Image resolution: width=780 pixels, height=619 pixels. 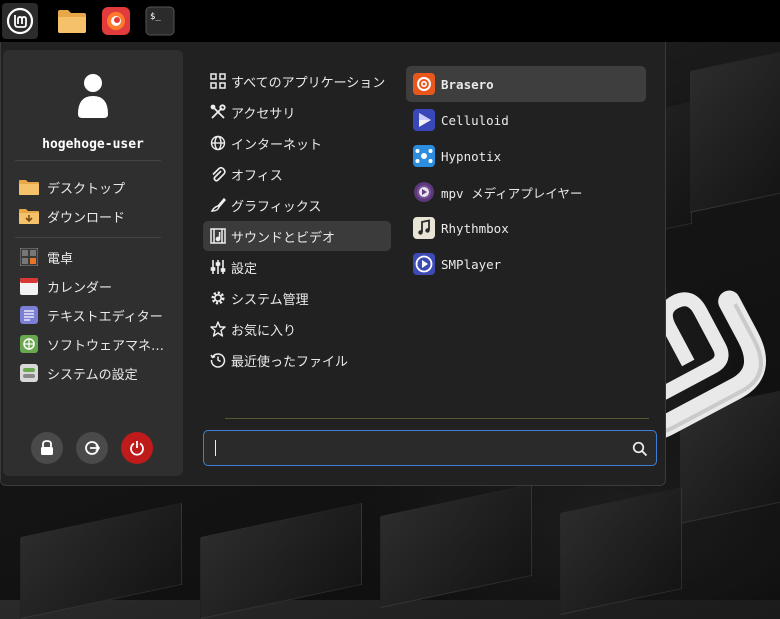 I want to click on calculator-icon, so click(x=29, y=257).